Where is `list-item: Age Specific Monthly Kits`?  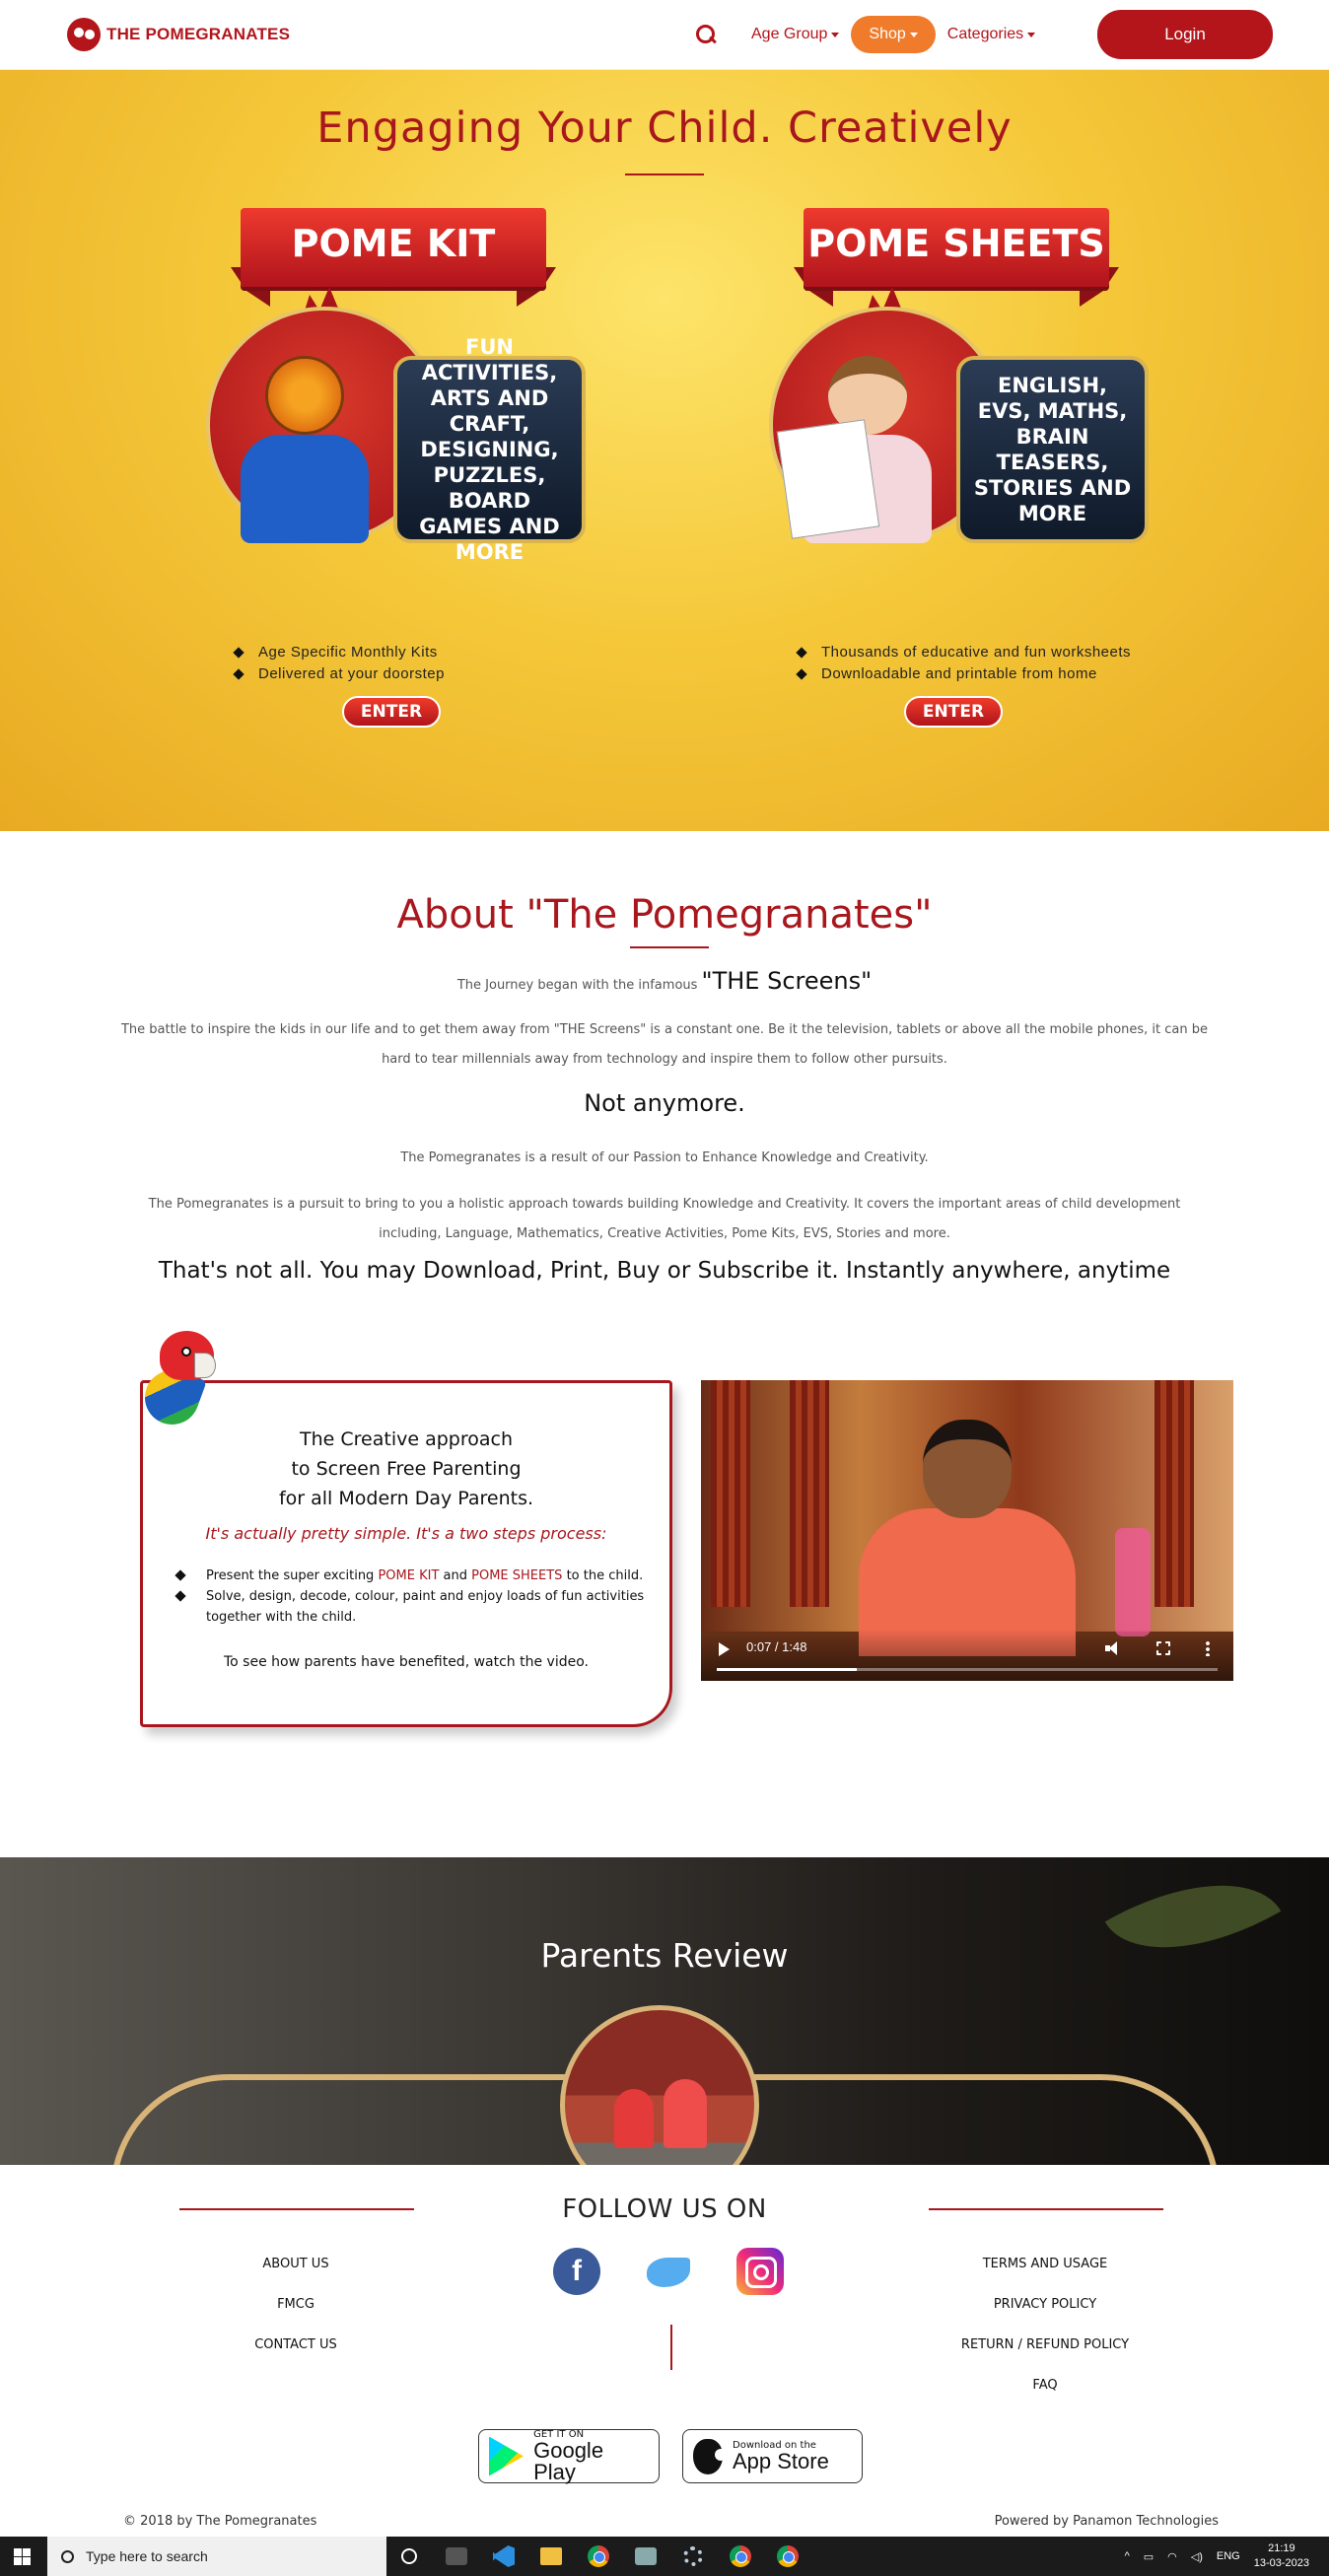 list-item: Age Specific Monthly Kits is located at coordinates (338, 653).